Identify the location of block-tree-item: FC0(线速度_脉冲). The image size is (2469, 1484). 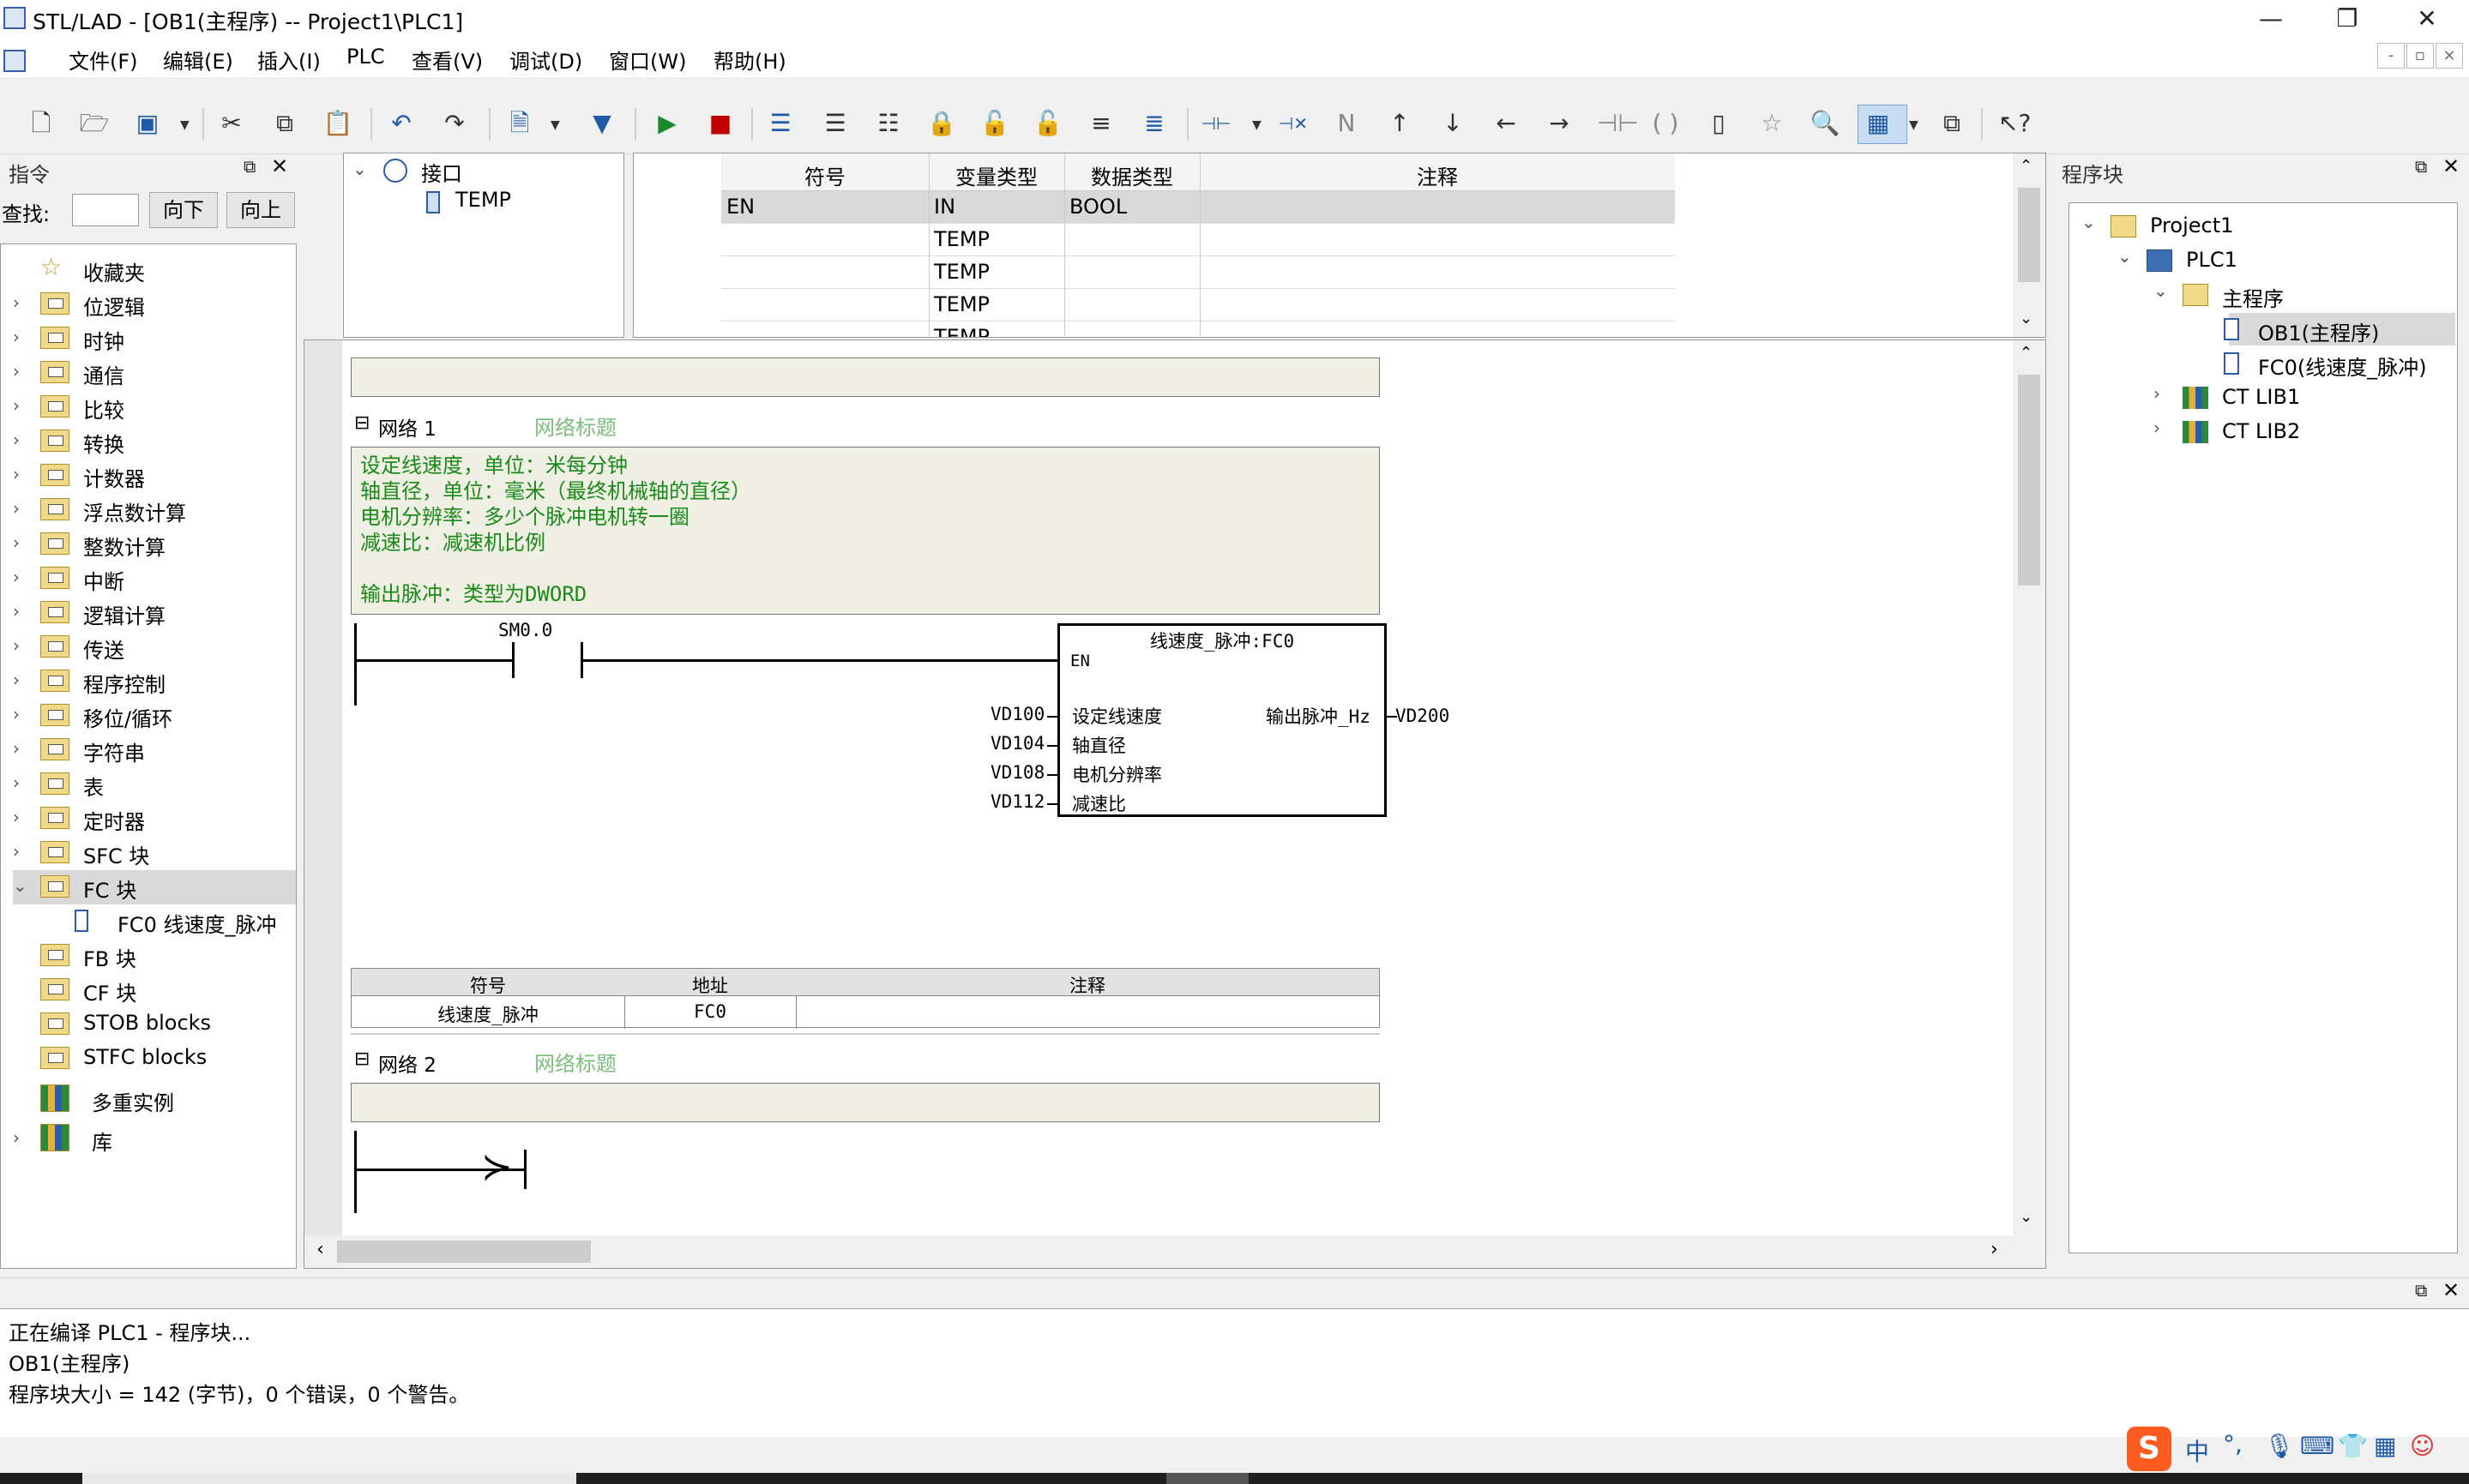
(2262, 364).